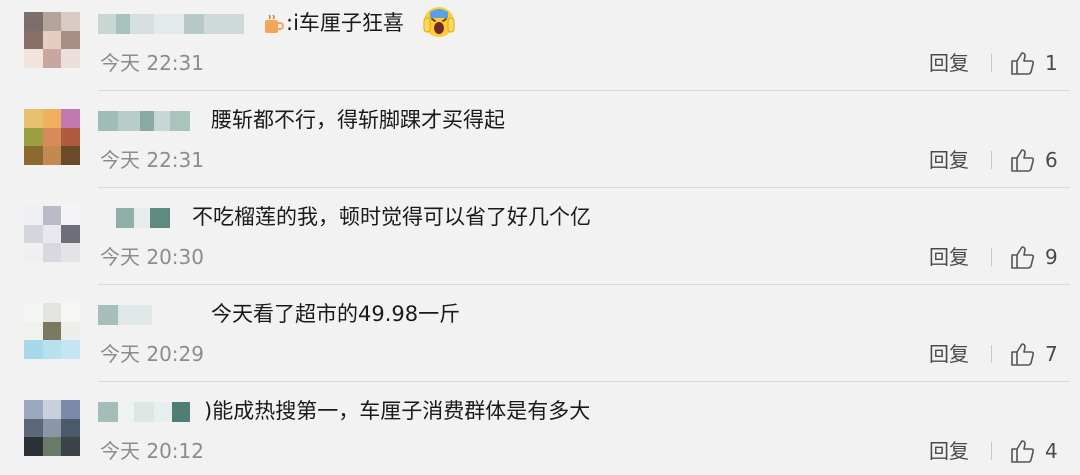 The image size is (1080, 475). What do you see at coordinates (397, 411) in the screenshot?
I see `comment-text: )能成热搜第一，车厘子消费群体是有多大` at bounding box center [397, 411].